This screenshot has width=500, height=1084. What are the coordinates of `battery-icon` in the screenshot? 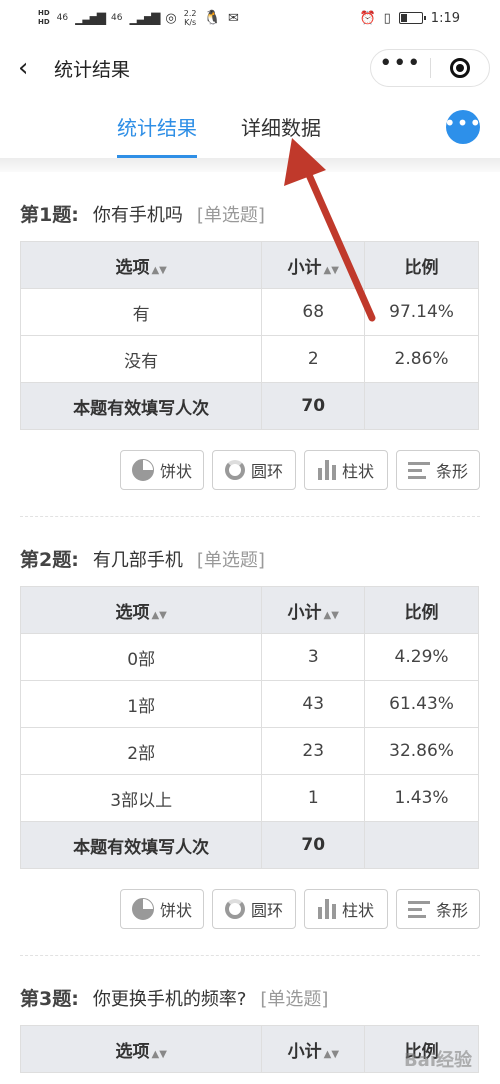 It's located at (412, 18).